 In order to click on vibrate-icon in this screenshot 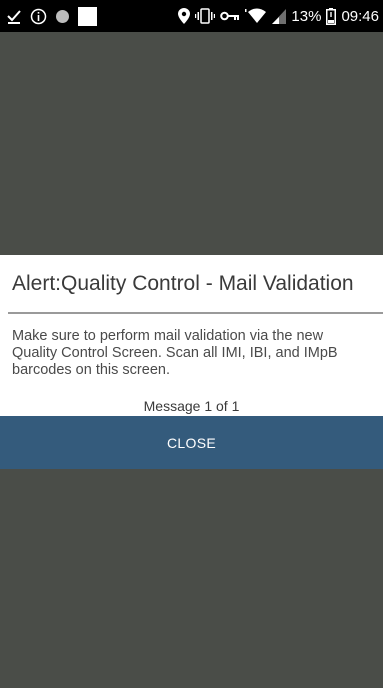, I will do `click(205, 16)`.